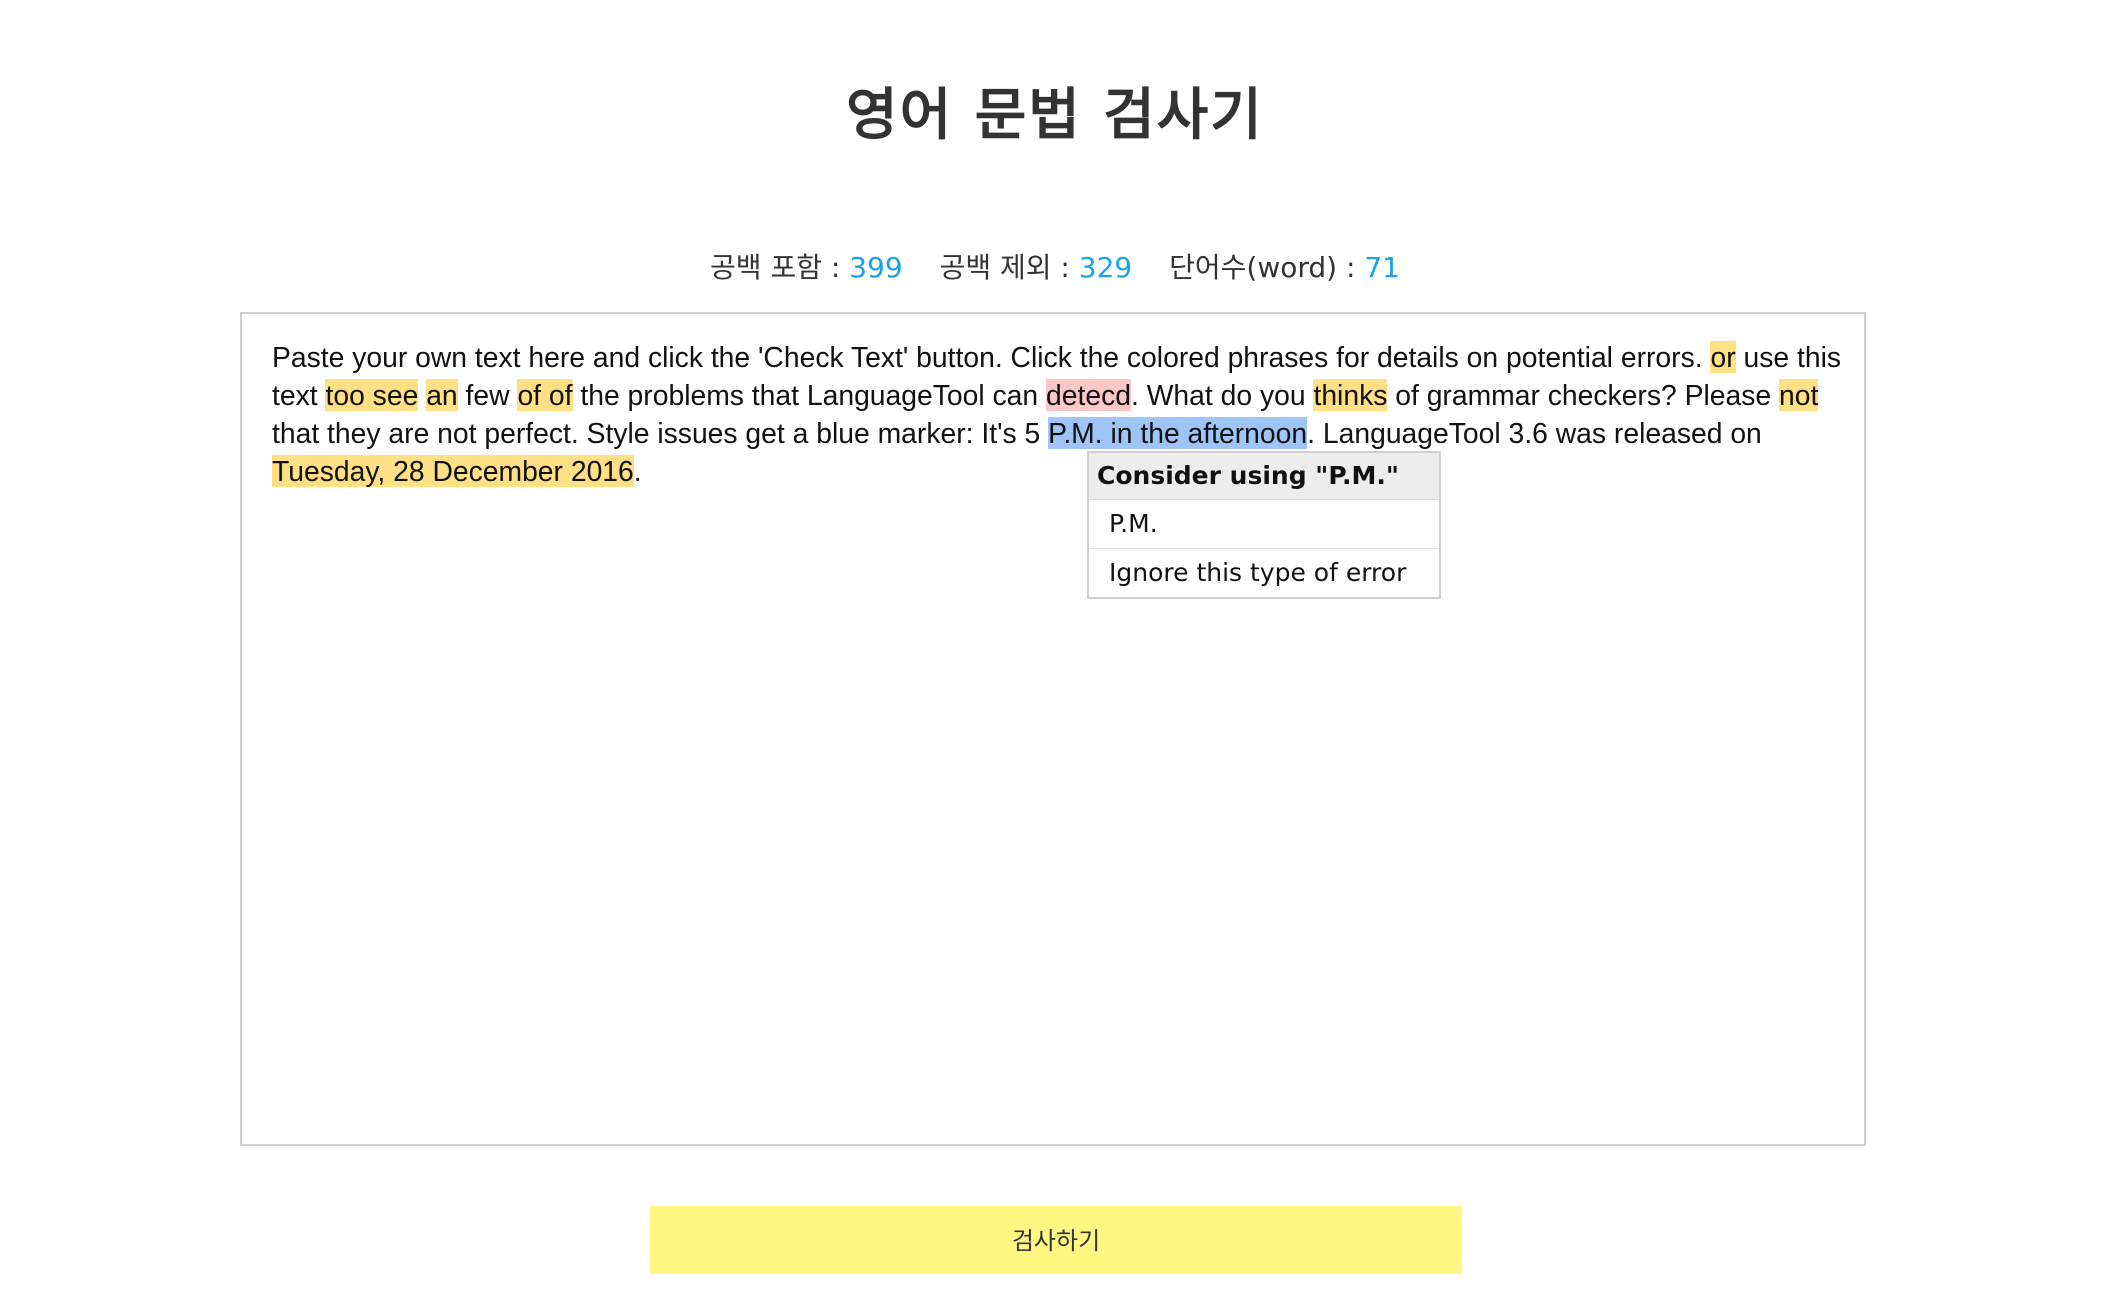 This screenshot has width=2110, height=1302. Describe the element at coordinates (637, 471) in the screenshot. I see `text-segment: .` at that location.